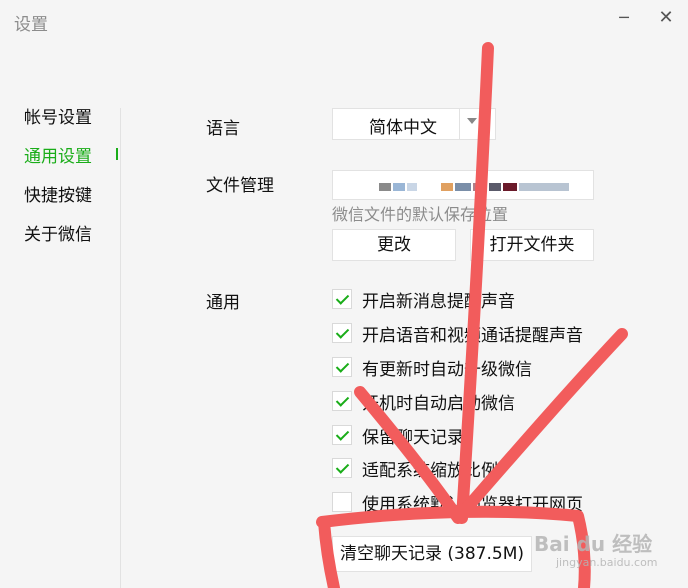 The width and height of the screenshot is (688, 588). What do you see at coordinates (58, 154) in the screenshot?
I see `sidebar-item-general: 通用设置` at bounding box center [58, 154].